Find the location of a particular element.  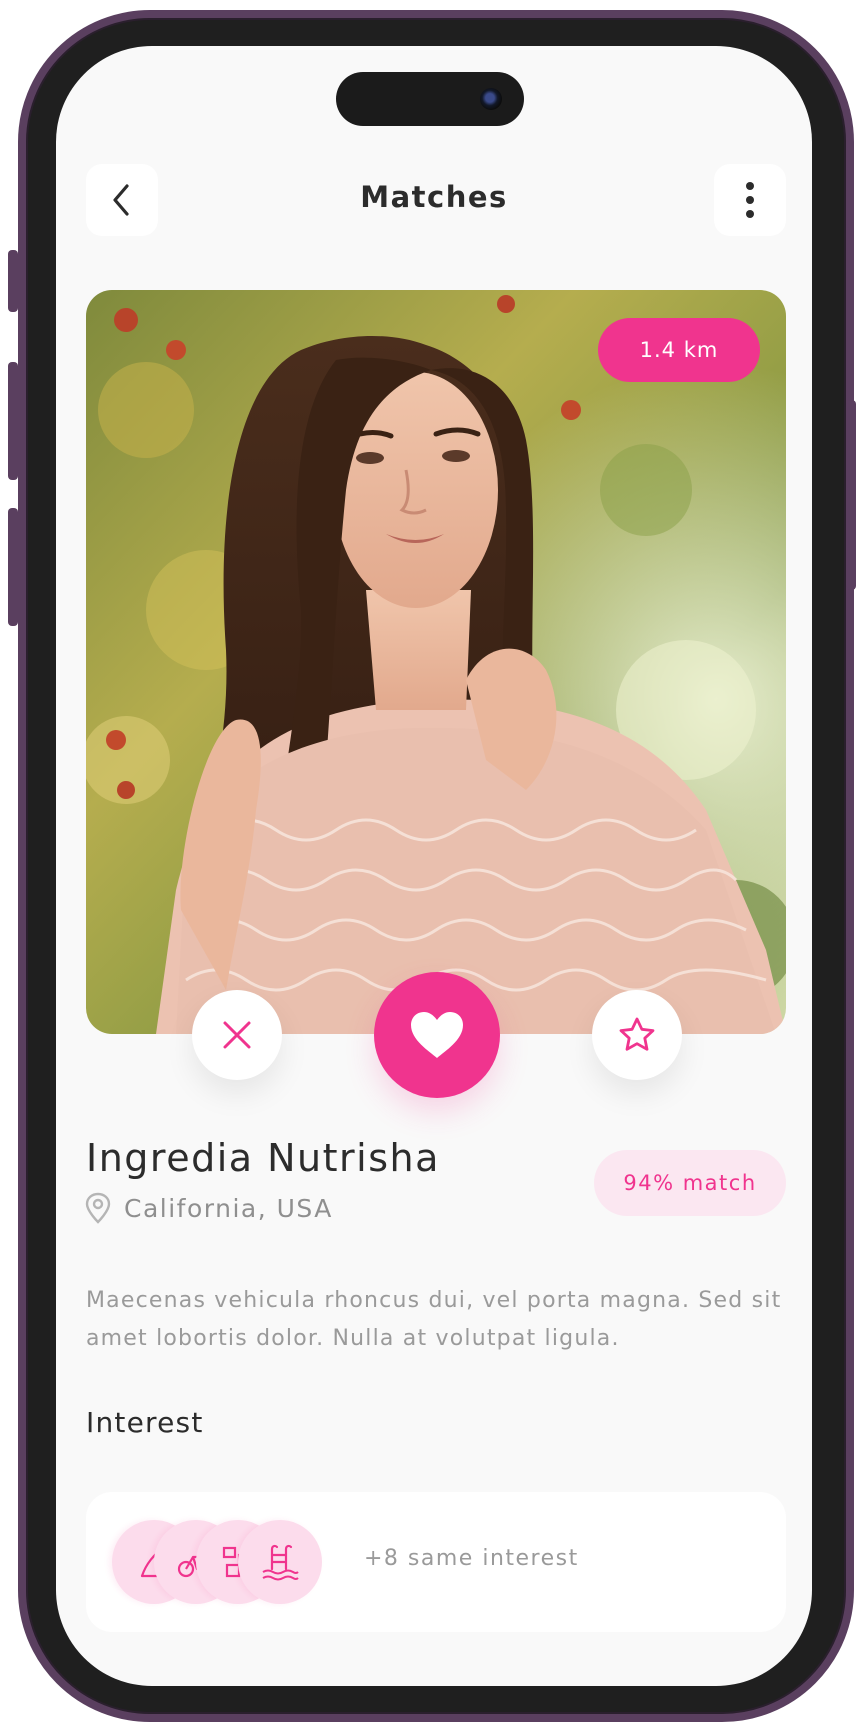

phone-volume-up is located at coordinates (13, 421).